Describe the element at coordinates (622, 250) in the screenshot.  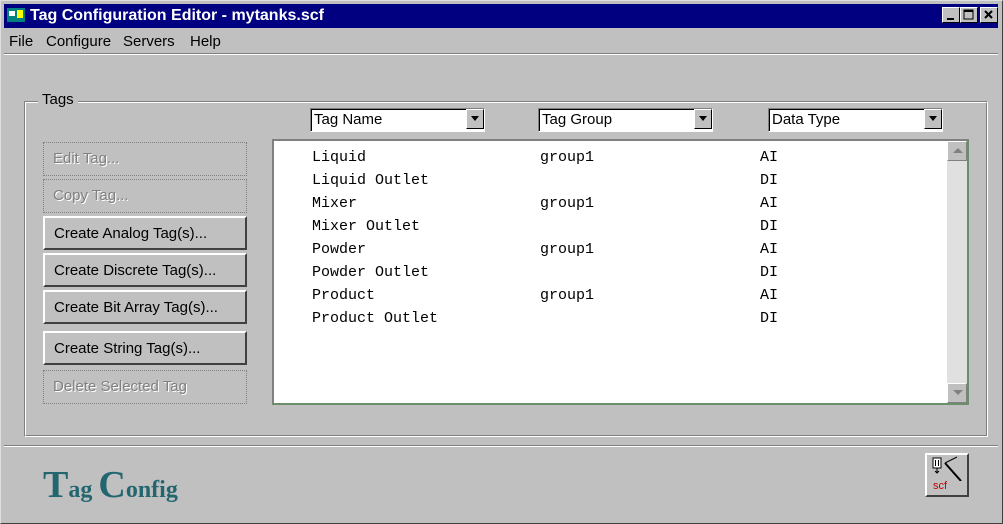
I see `list-item: Powder group1 AI` at that location.